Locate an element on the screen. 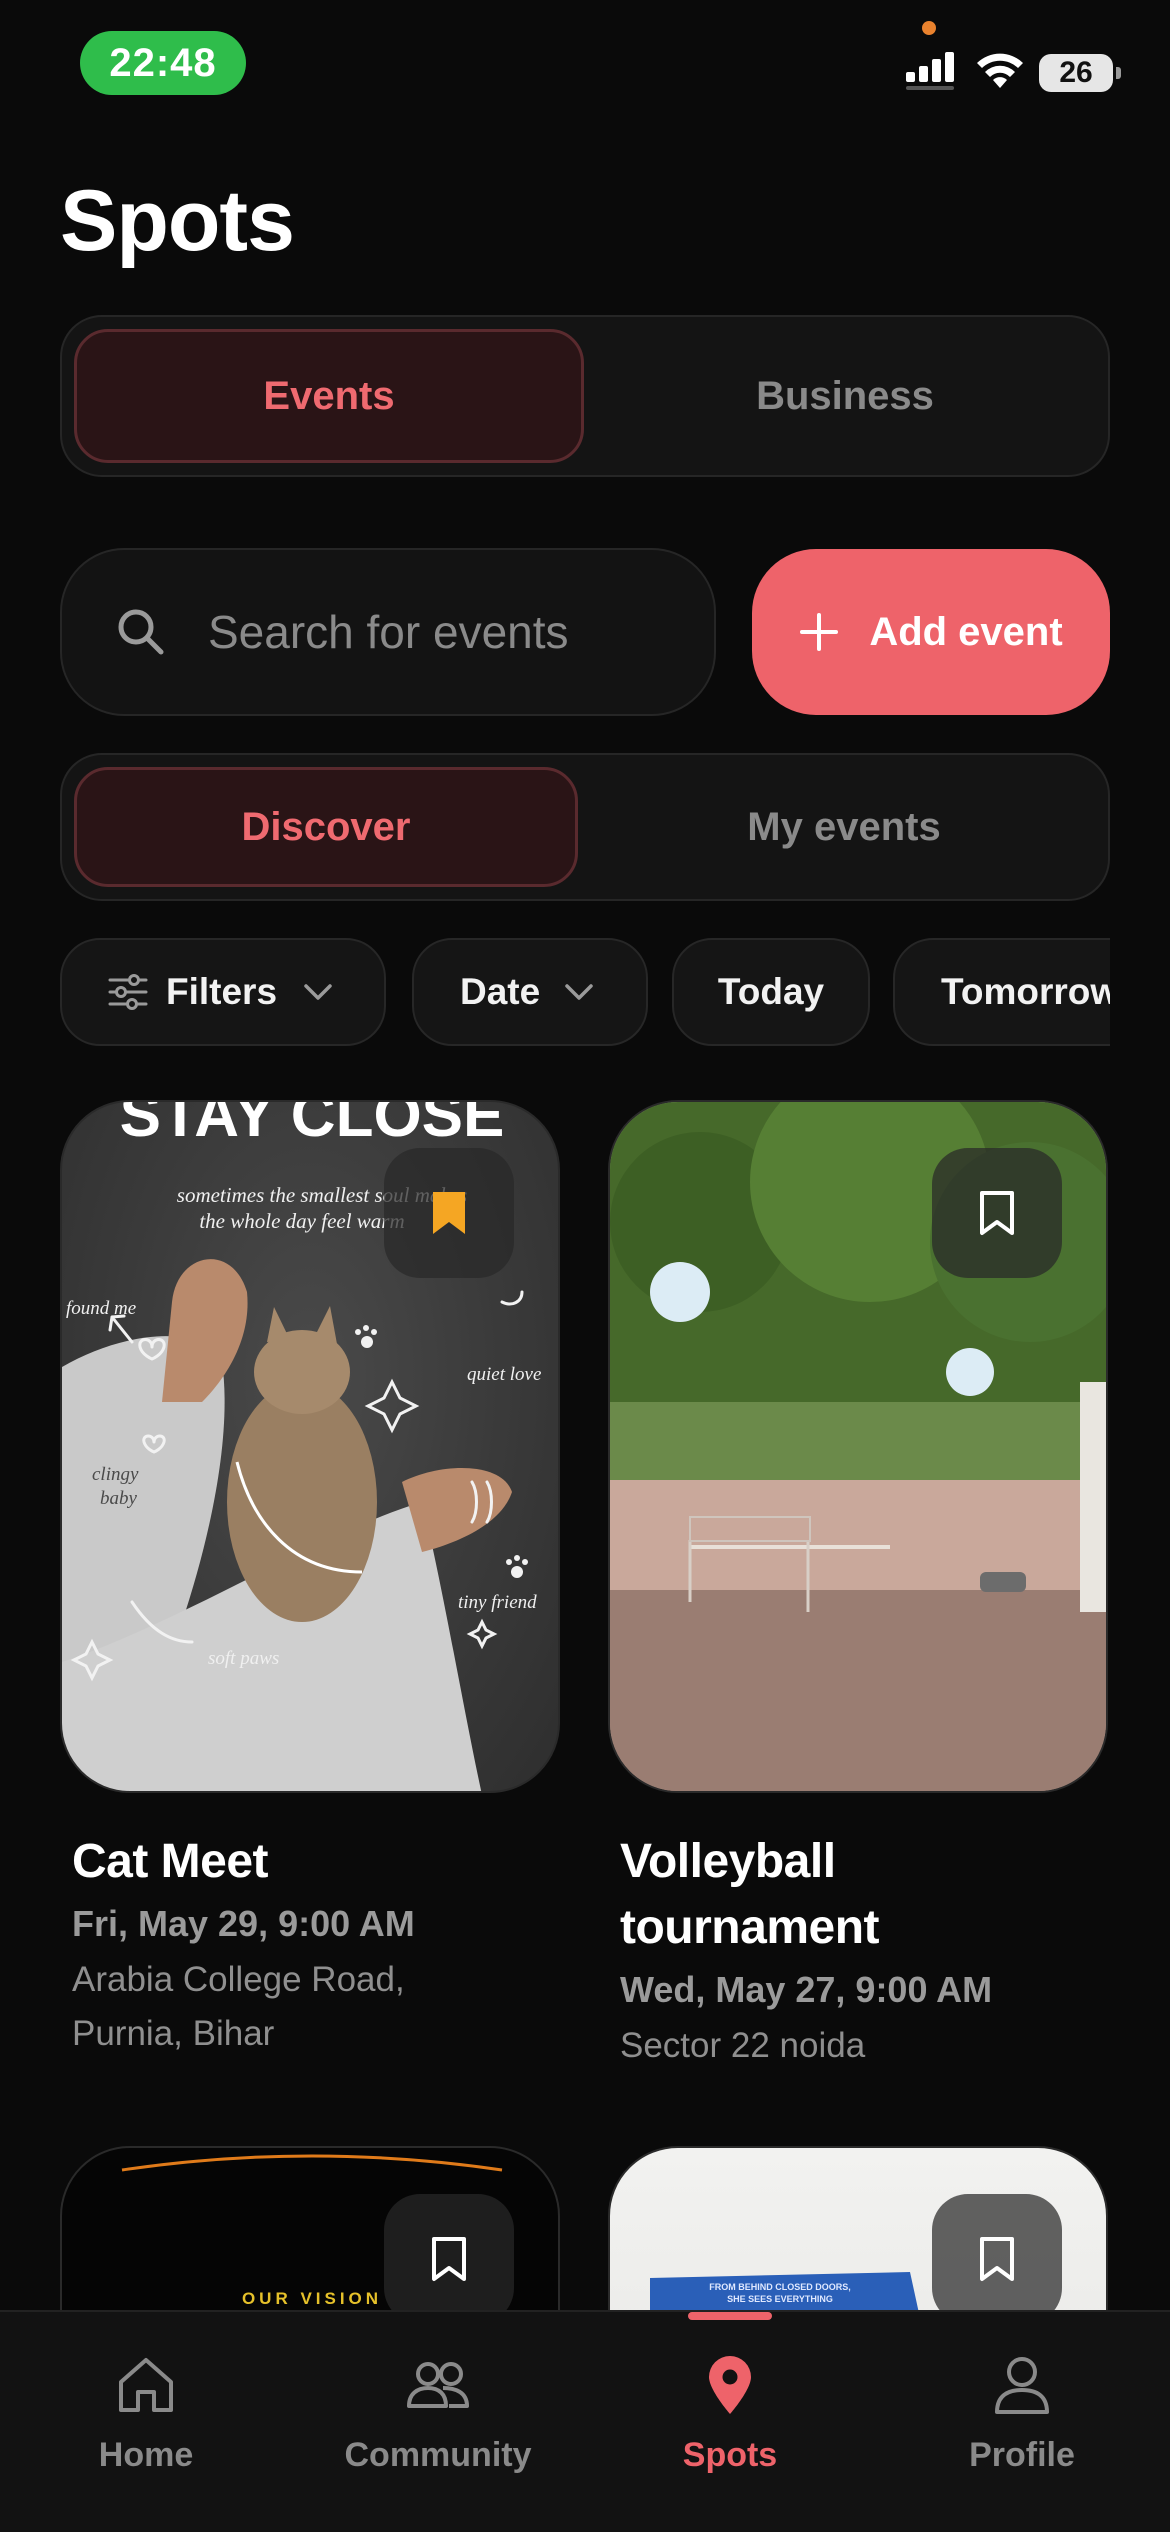  image-heading-text: STAY CLOSE is located at coordinates (312, 1126).